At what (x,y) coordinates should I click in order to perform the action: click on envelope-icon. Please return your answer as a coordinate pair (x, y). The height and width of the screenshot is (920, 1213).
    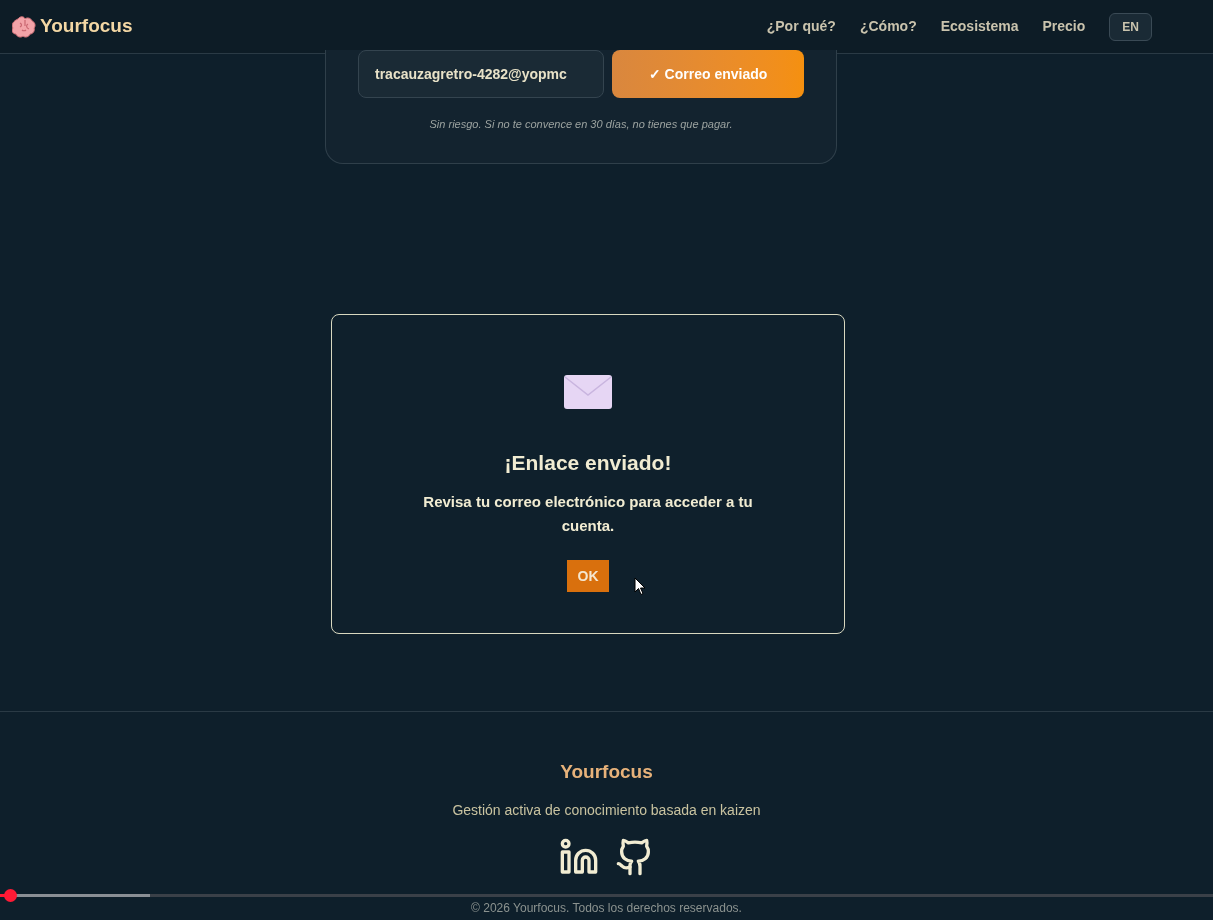
    Looking at the image, I should click on (588, 391).